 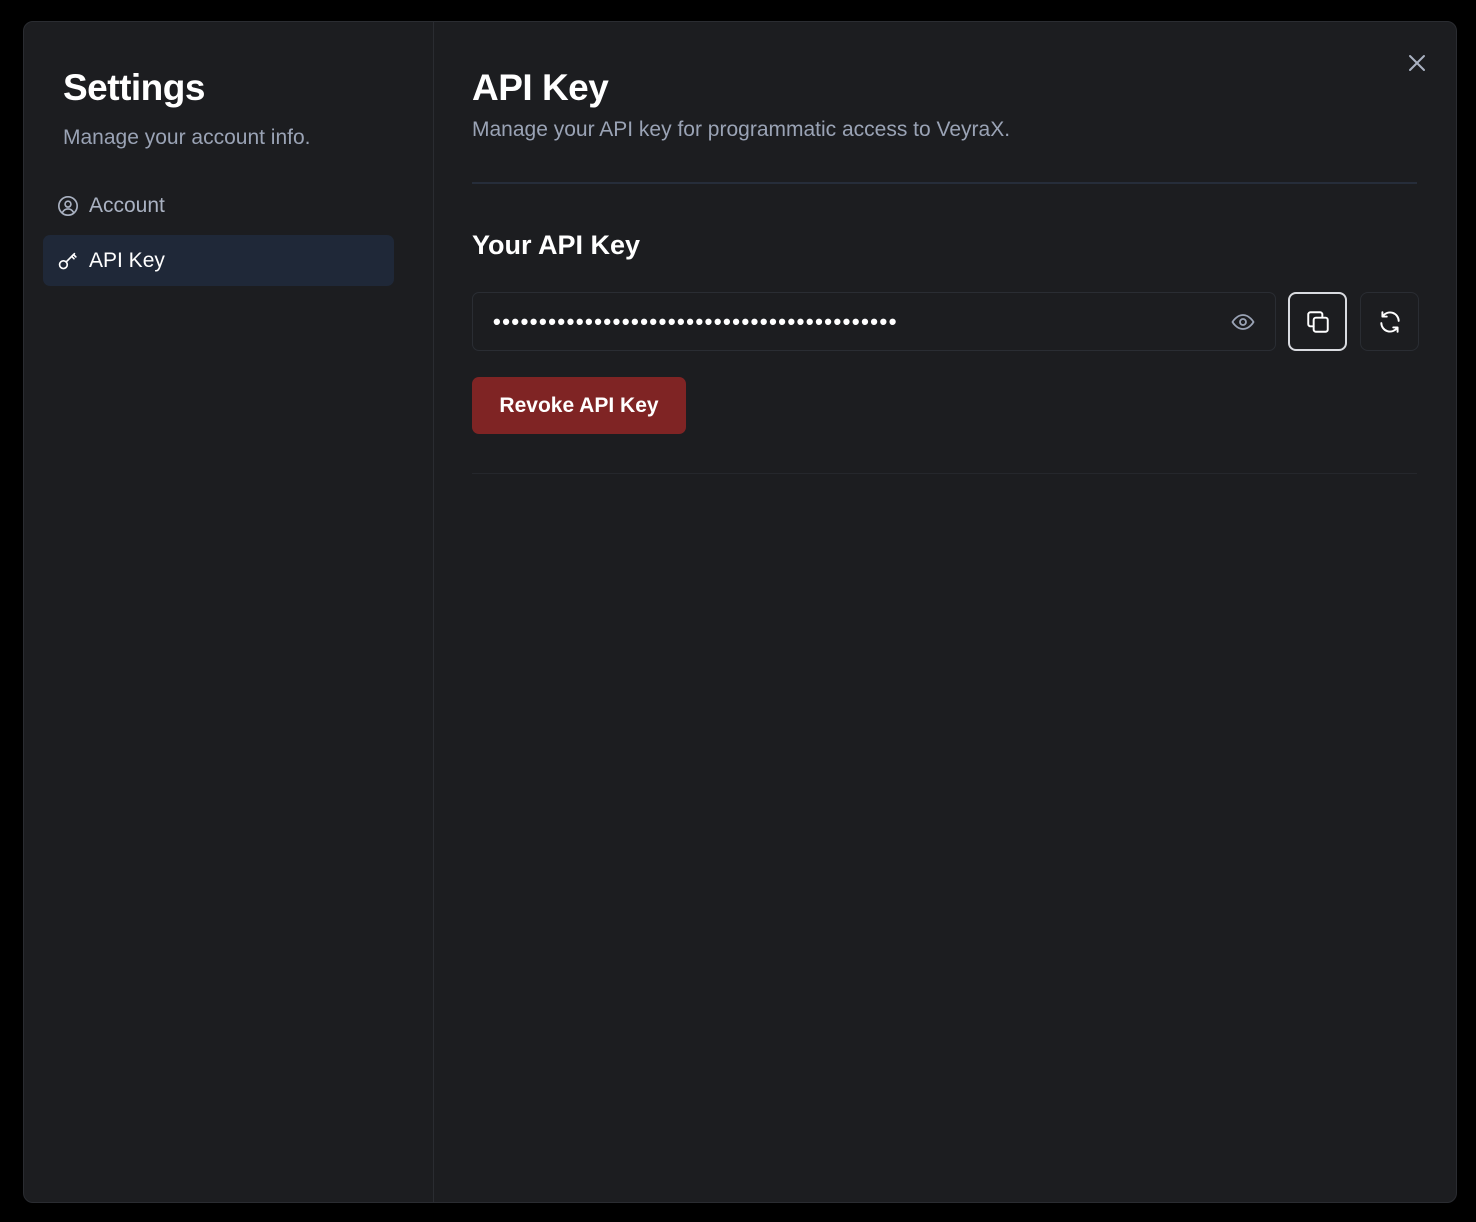 I want to click on copy-icon, so click(x=1317, y=321).